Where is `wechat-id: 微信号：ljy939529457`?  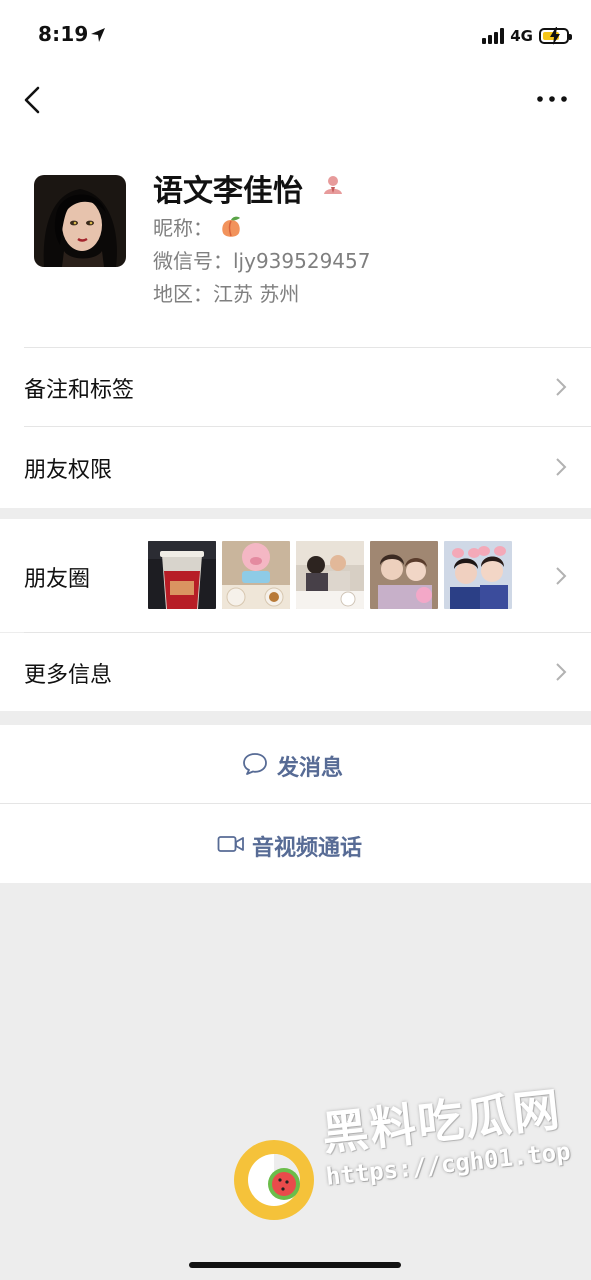 wechat-id: 微信号：ljy939529457 is located at coordinates (262, 261).